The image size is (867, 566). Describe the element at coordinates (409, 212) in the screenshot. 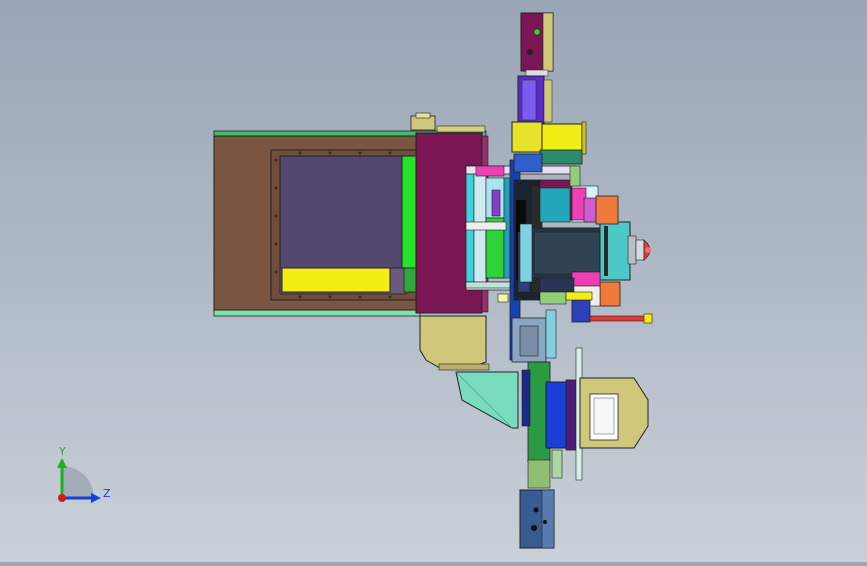

I see `green-side-plate` at that location.